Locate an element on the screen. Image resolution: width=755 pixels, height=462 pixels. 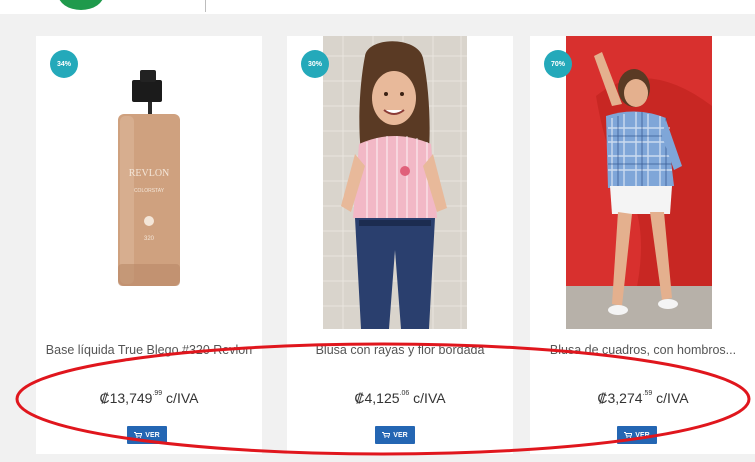
product-price: ₡13,749.99 c/IVA is located at coordinates (149, 398).